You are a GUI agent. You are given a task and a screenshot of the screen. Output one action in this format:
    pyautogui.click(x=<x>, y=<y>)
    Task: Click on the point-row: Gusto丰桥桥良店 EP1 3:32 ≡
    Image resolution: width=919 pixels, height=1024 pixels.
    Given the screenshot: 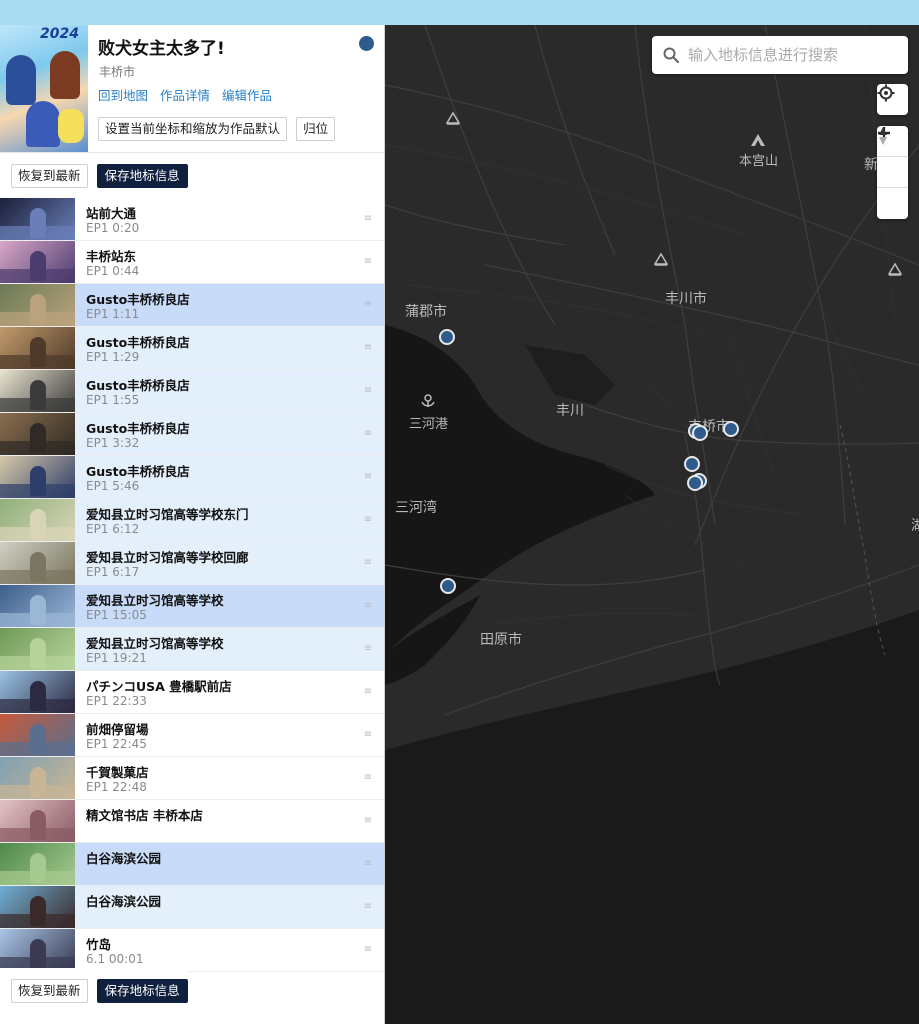 What is the action you would take?
    pyautogui.click(x=192, y=434)
    